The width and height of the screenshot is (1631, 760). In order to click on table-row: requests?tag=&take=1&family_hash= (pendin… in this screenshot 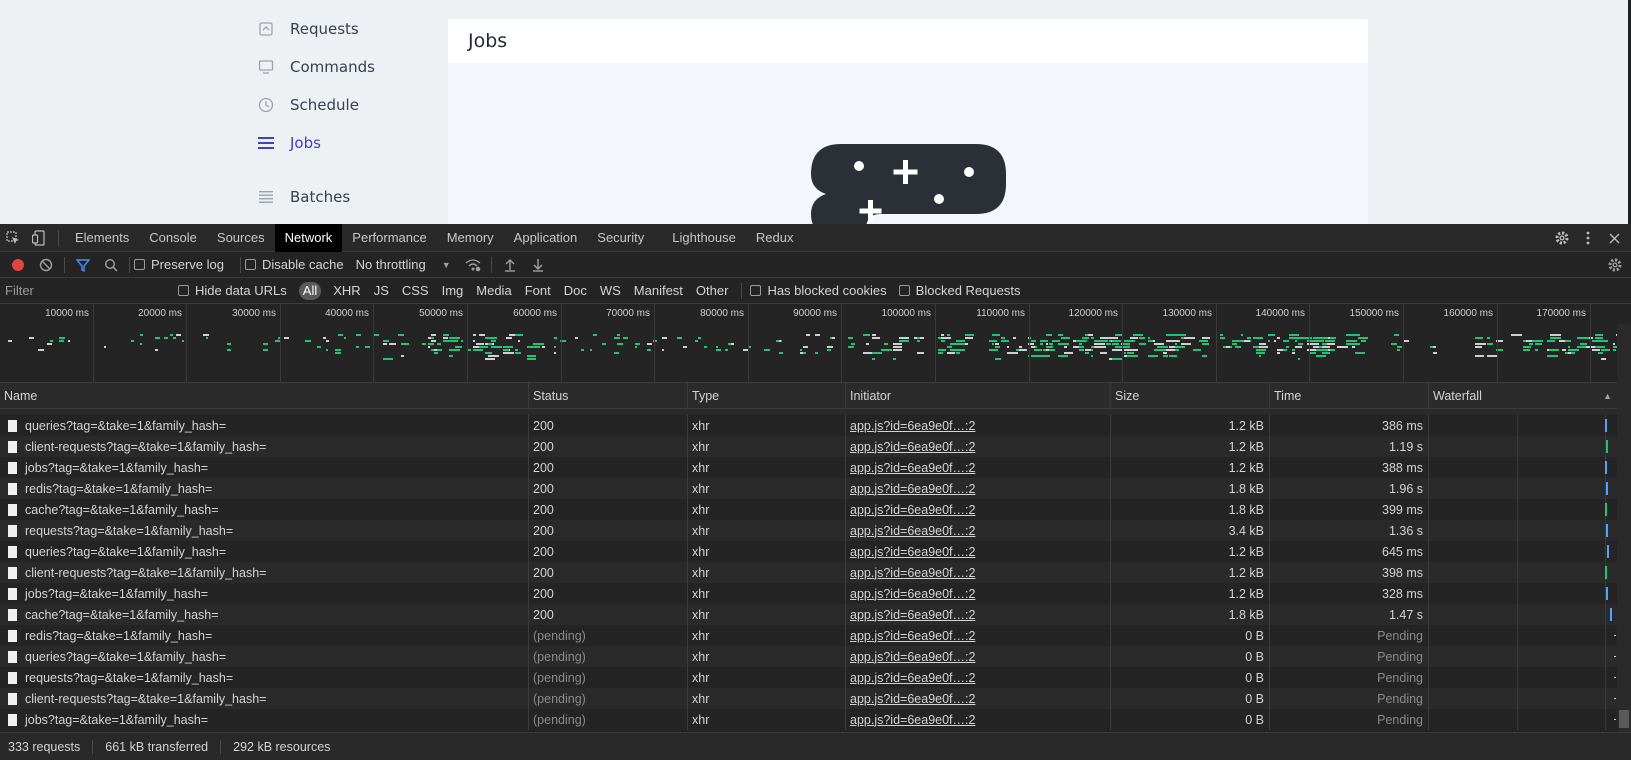, I will do `click(815, 677)`.